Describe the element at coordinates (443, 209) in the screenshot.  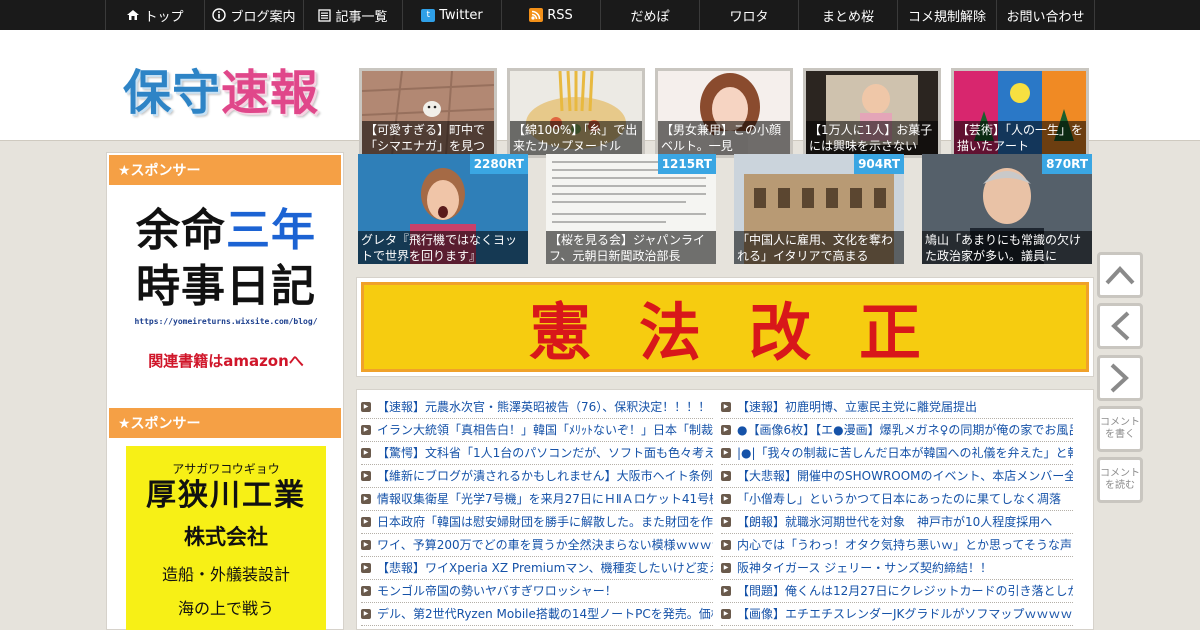
I see `rt-article-card: 2280RT グレタ『飛行機ではなくヨットで世界を回ります』` at that location.